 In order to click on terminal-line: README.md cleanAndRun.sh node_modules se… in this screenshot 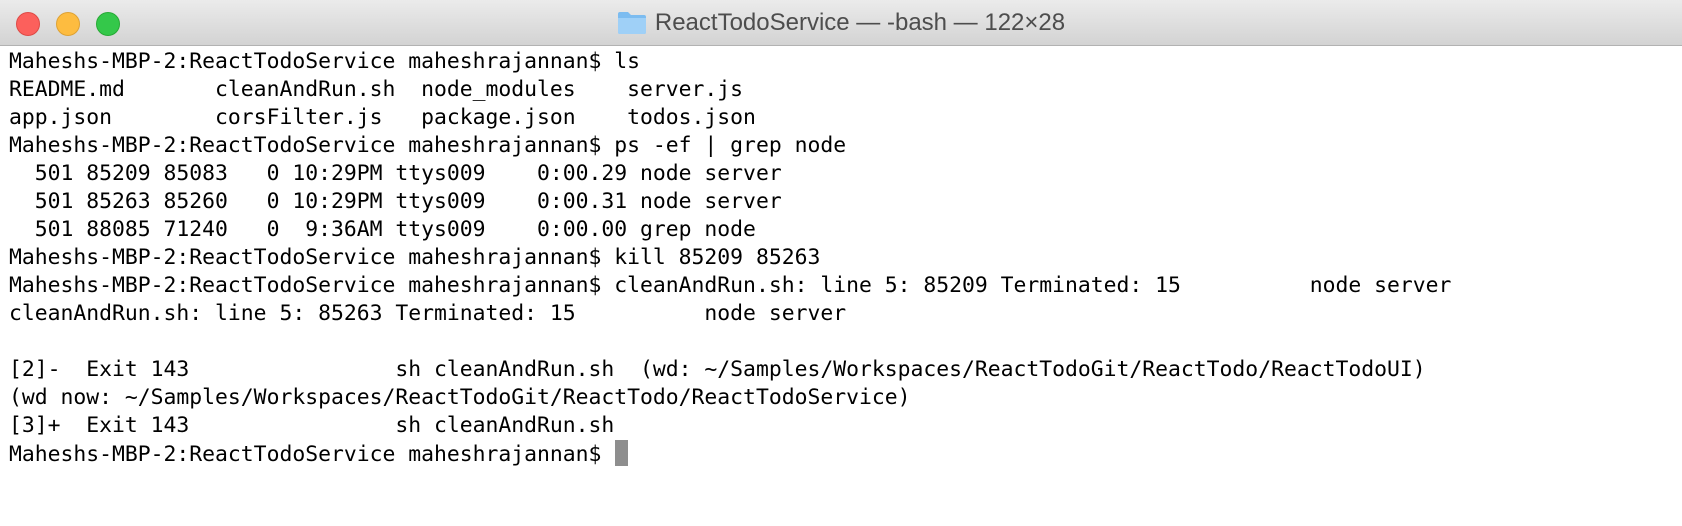, I will do `click(376, 89)`.